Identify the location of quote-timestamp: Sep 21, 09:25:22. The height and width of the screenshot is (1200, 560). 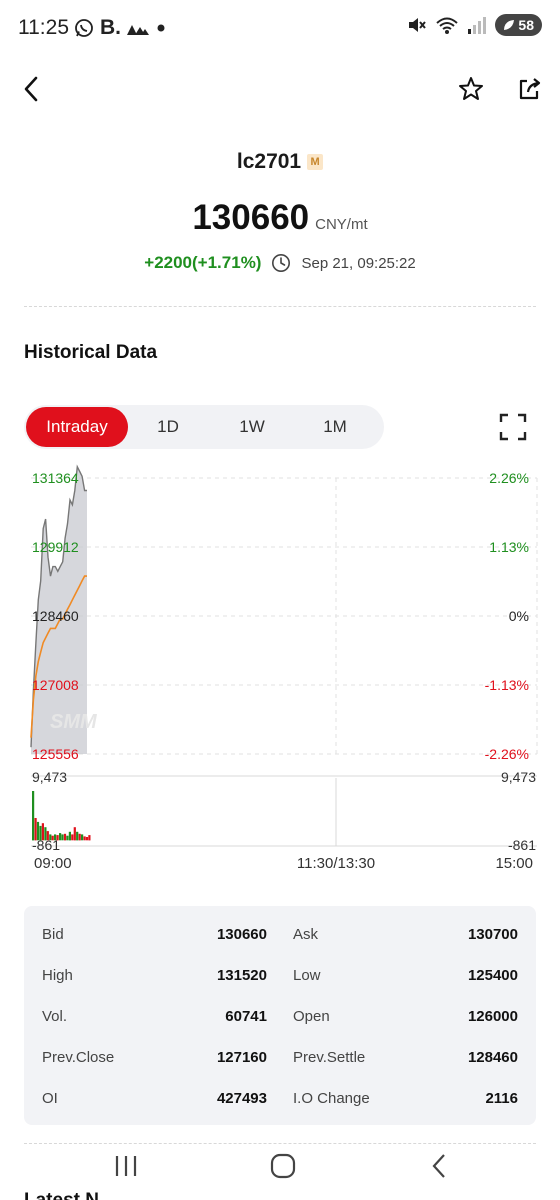
(358, 263).